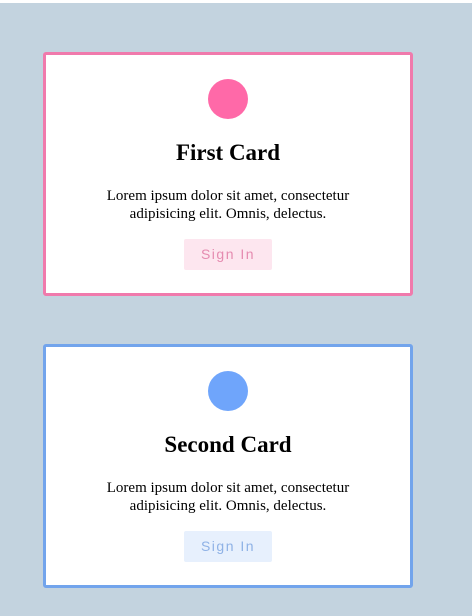 This screenshot has width=472, height=616. I want to click on pink-circle-icon, so click(228, 99).